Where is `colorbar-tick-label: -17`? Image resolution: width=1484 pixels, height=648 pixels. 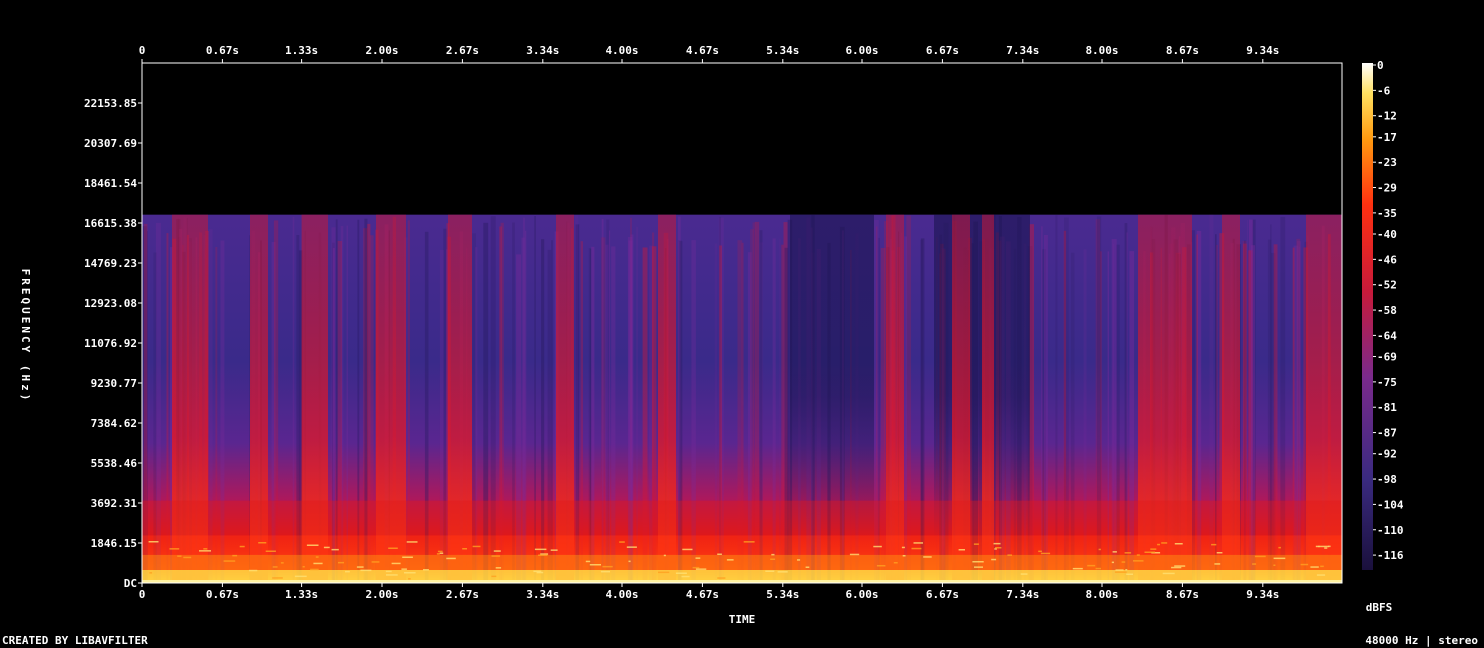
colorbar-tick-label: -17 is located at coordinates (1387, 137).